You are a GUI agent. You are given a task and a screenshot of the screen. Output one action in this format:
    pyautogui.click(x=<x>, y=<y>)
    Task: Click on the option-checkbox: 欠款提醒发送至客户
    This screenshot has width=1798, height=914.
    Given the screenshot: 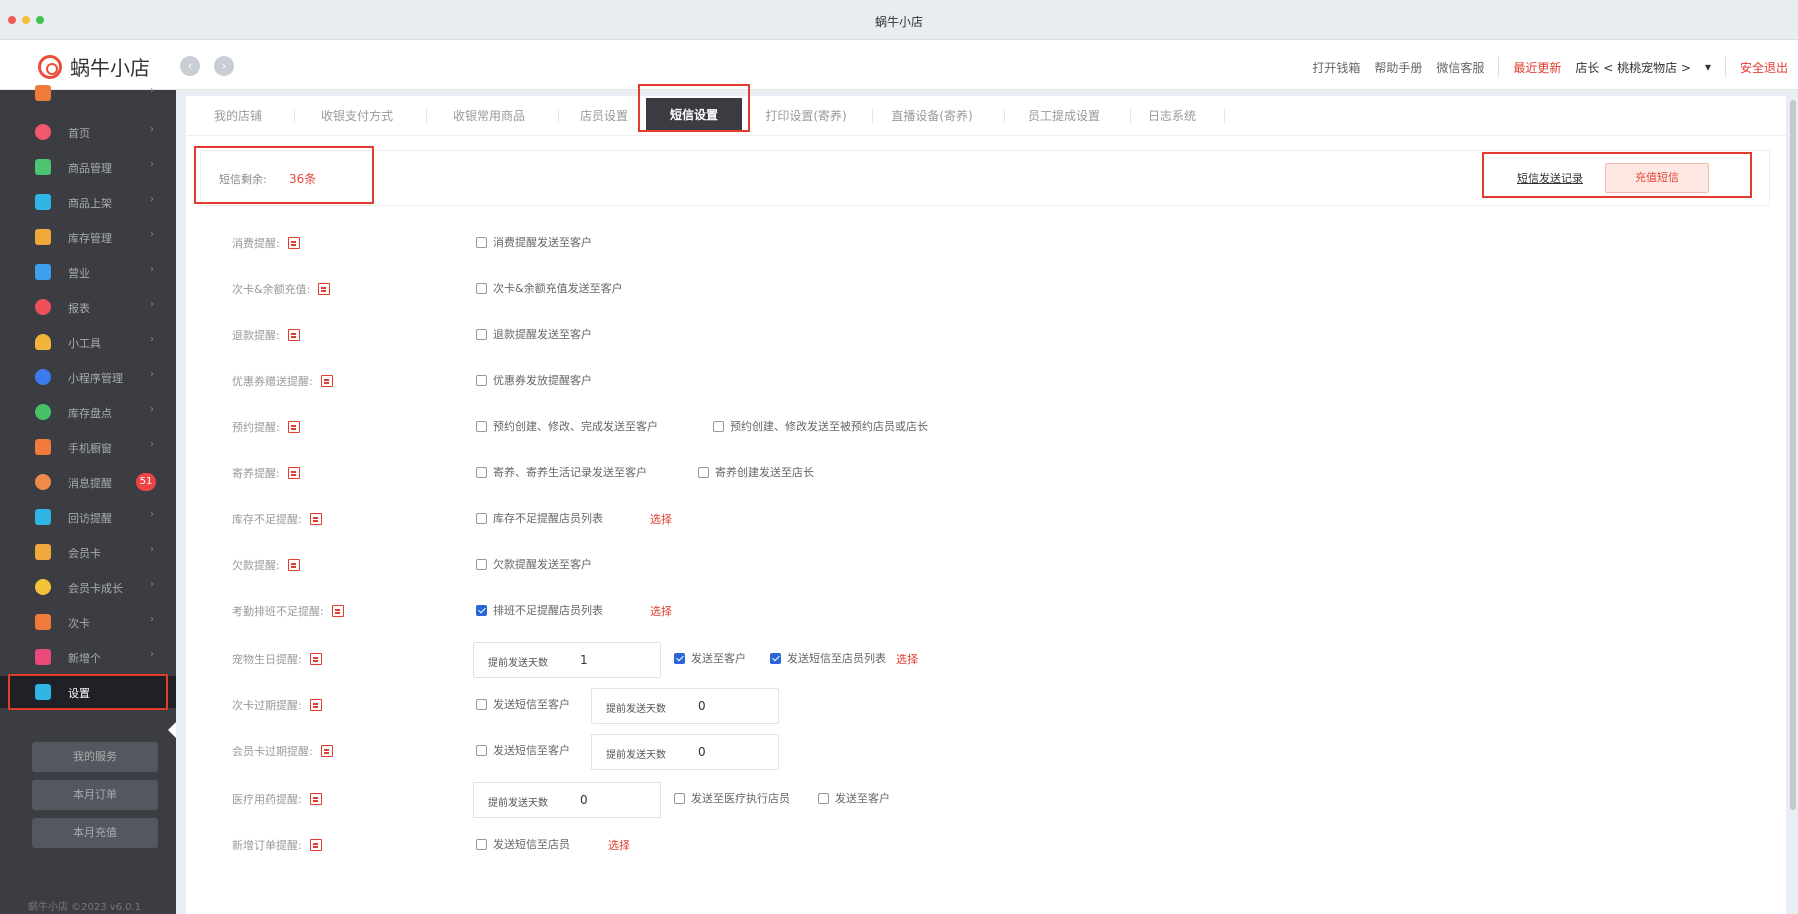 What is the action you would take?
    pyautogui.click(x=534, y=564)
    